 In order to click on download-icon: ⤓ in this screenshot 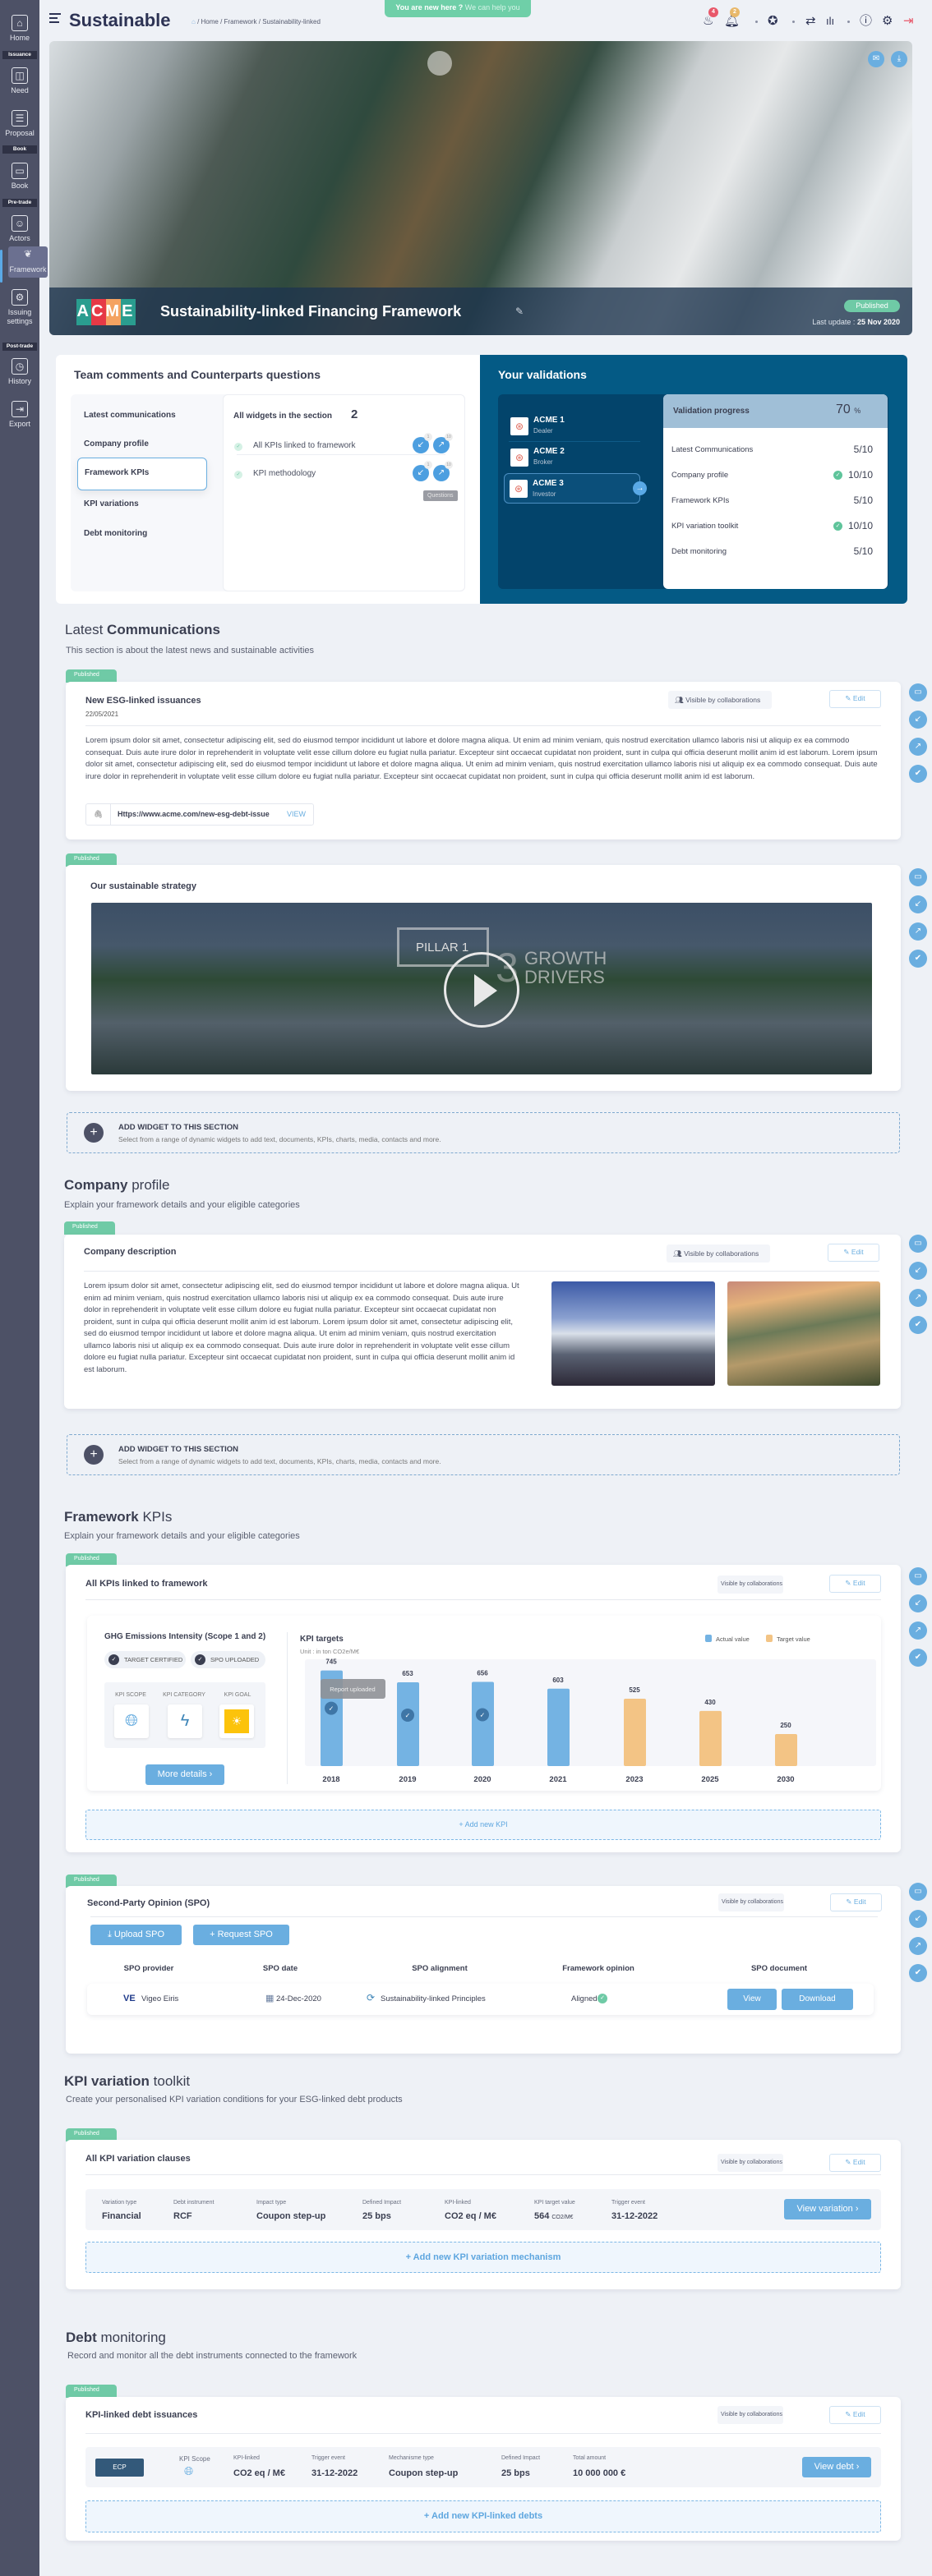, I will do `click(899, 59)`.